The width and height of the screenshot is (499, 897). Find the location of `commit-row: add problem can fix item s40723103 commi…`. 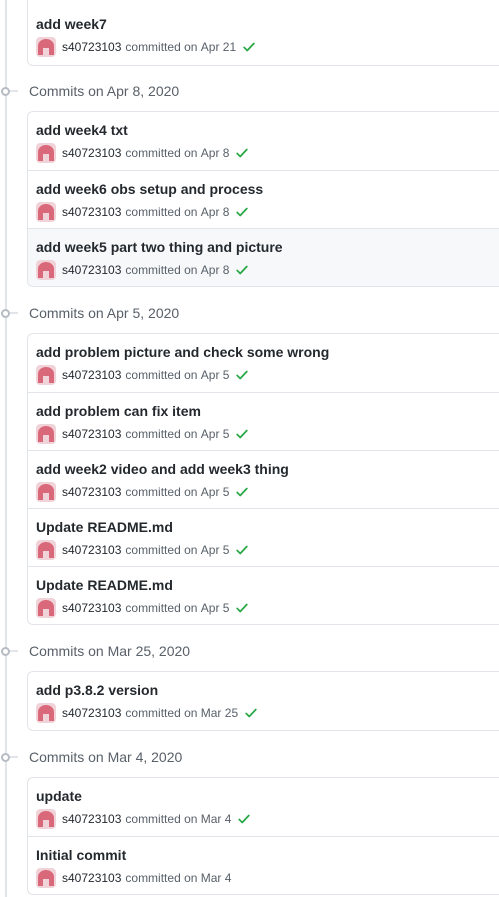

commit-row: add problem can fix item s40723103 commi… is located at coordinates (263, 421).